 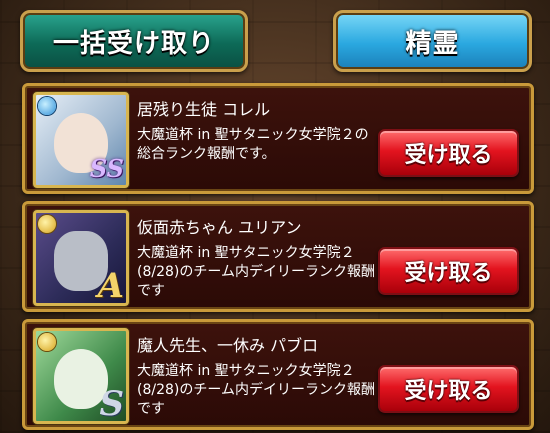 What do you see at coordinates (81, 376) in the screenshot?
I see `character-portrait: S` at bounding box center [81, 376].